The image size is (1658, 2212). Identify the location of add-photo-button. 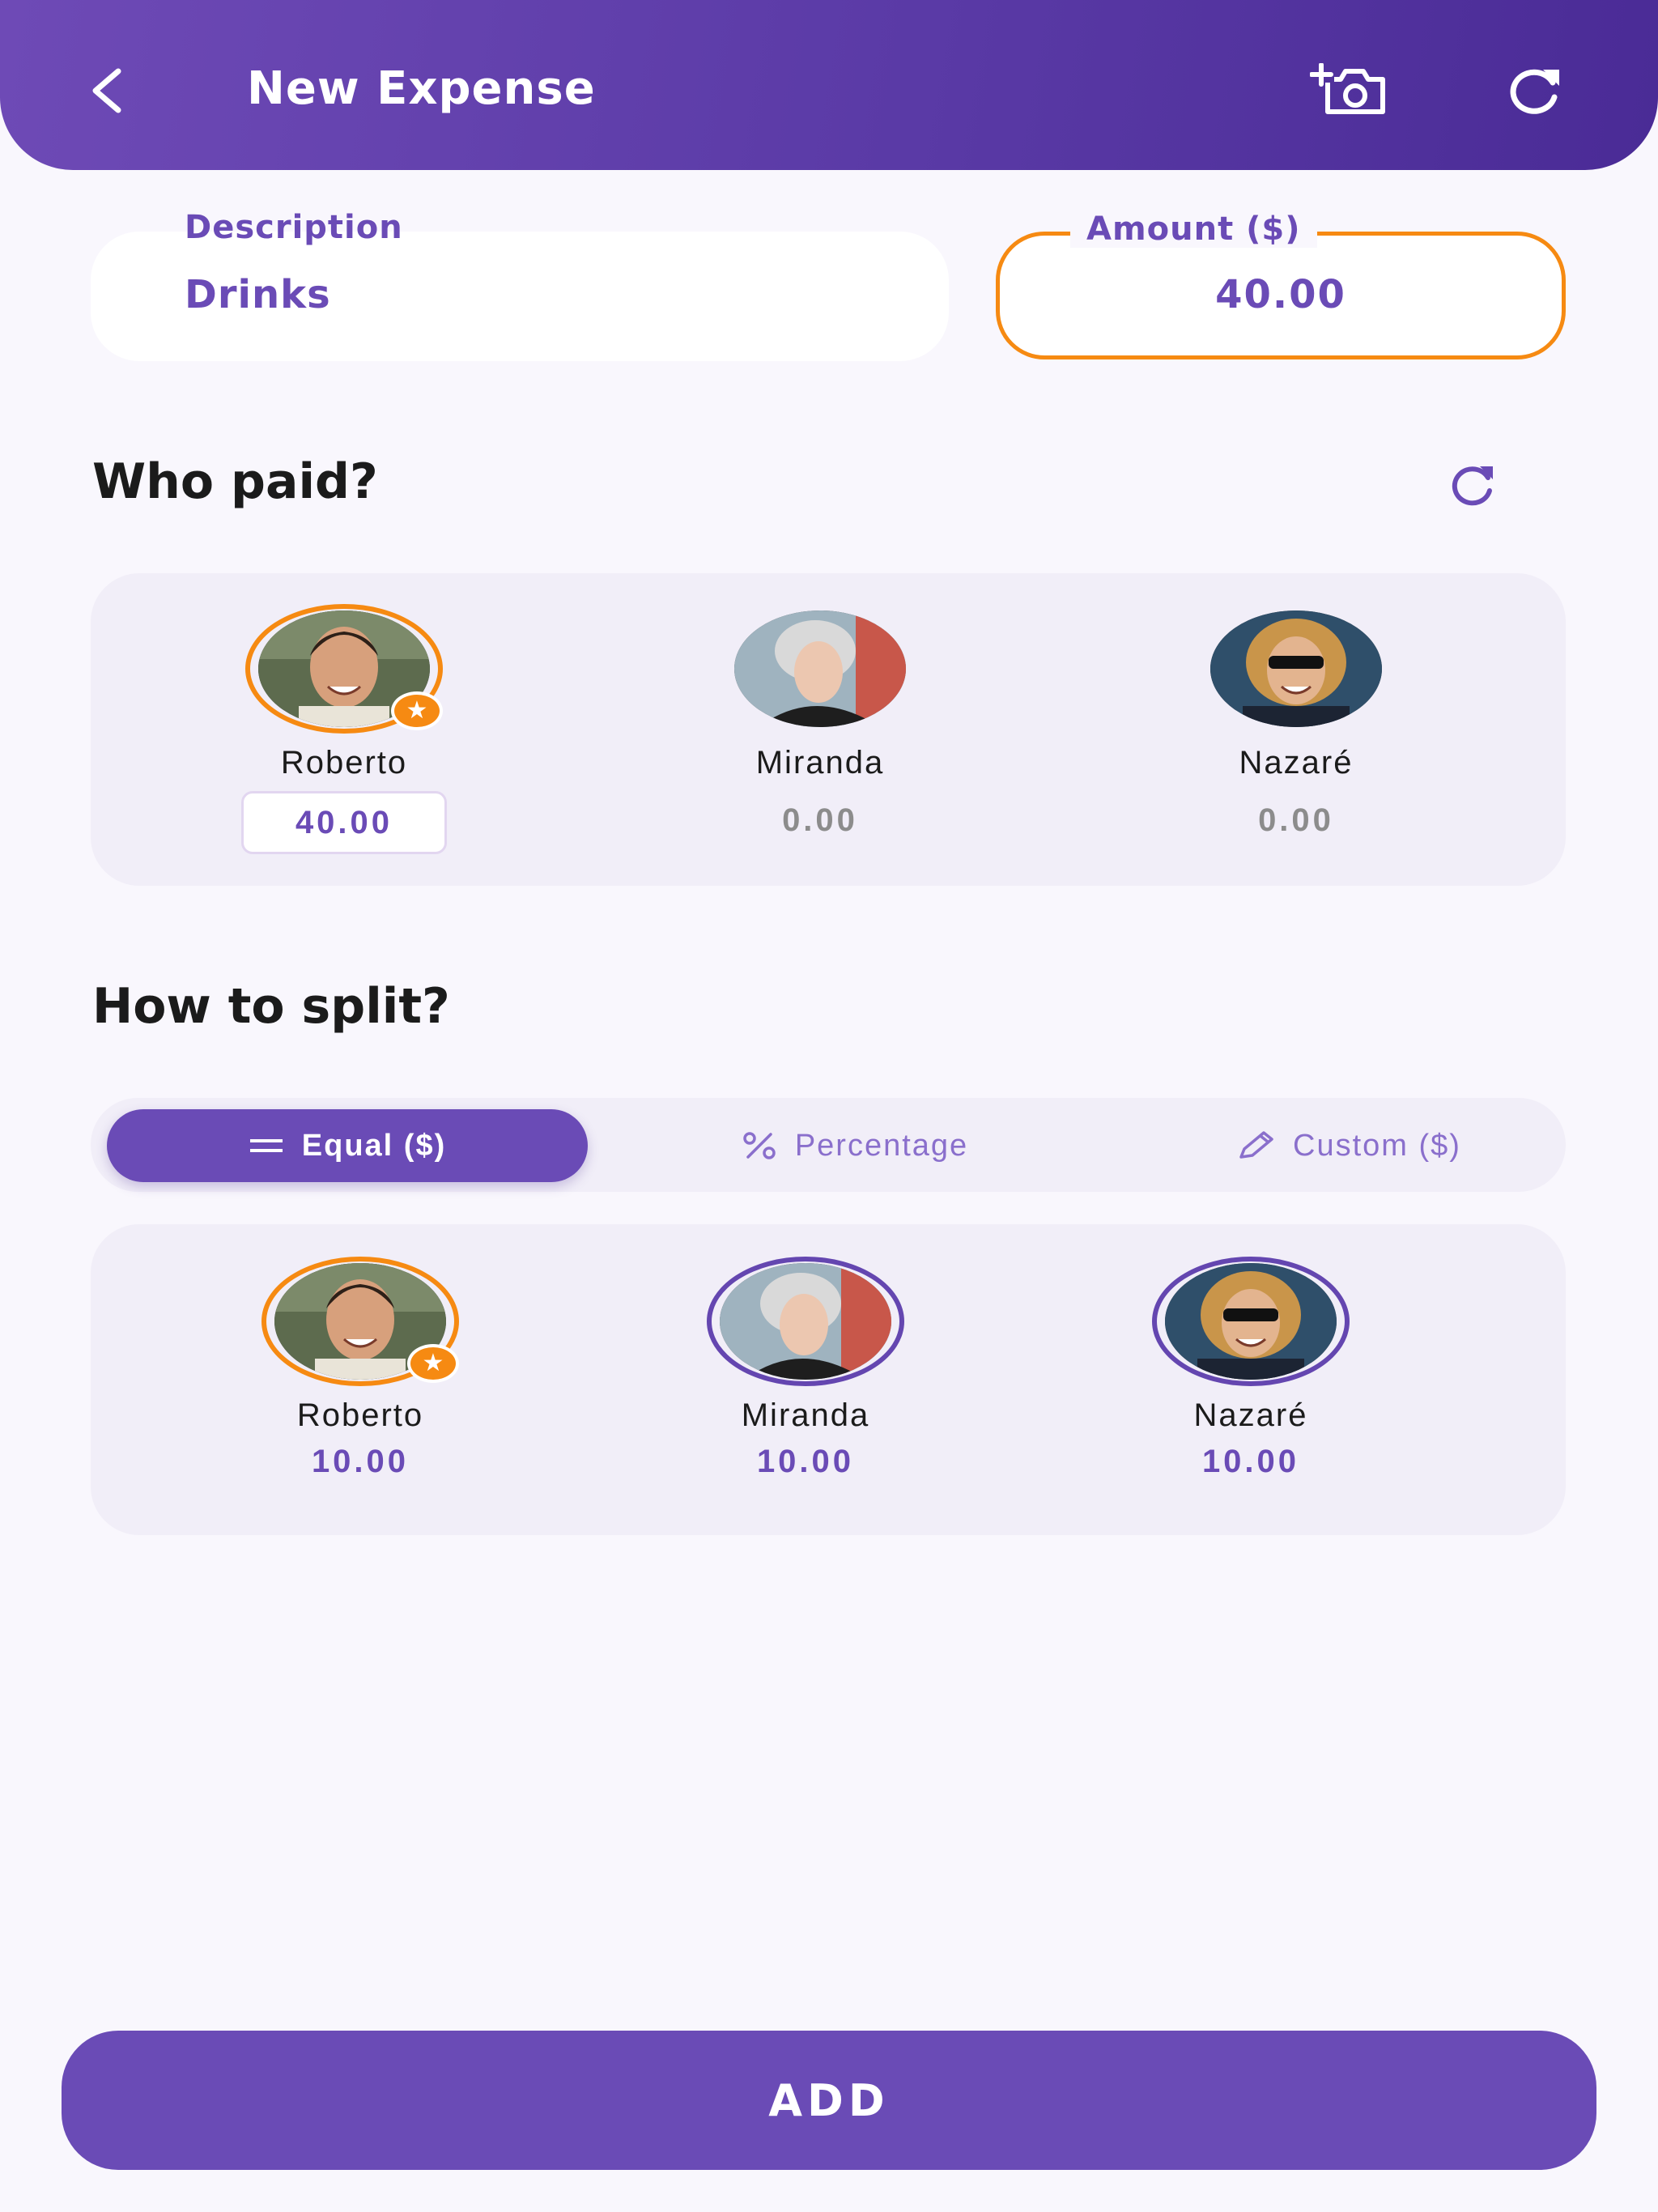
(1348, 89).